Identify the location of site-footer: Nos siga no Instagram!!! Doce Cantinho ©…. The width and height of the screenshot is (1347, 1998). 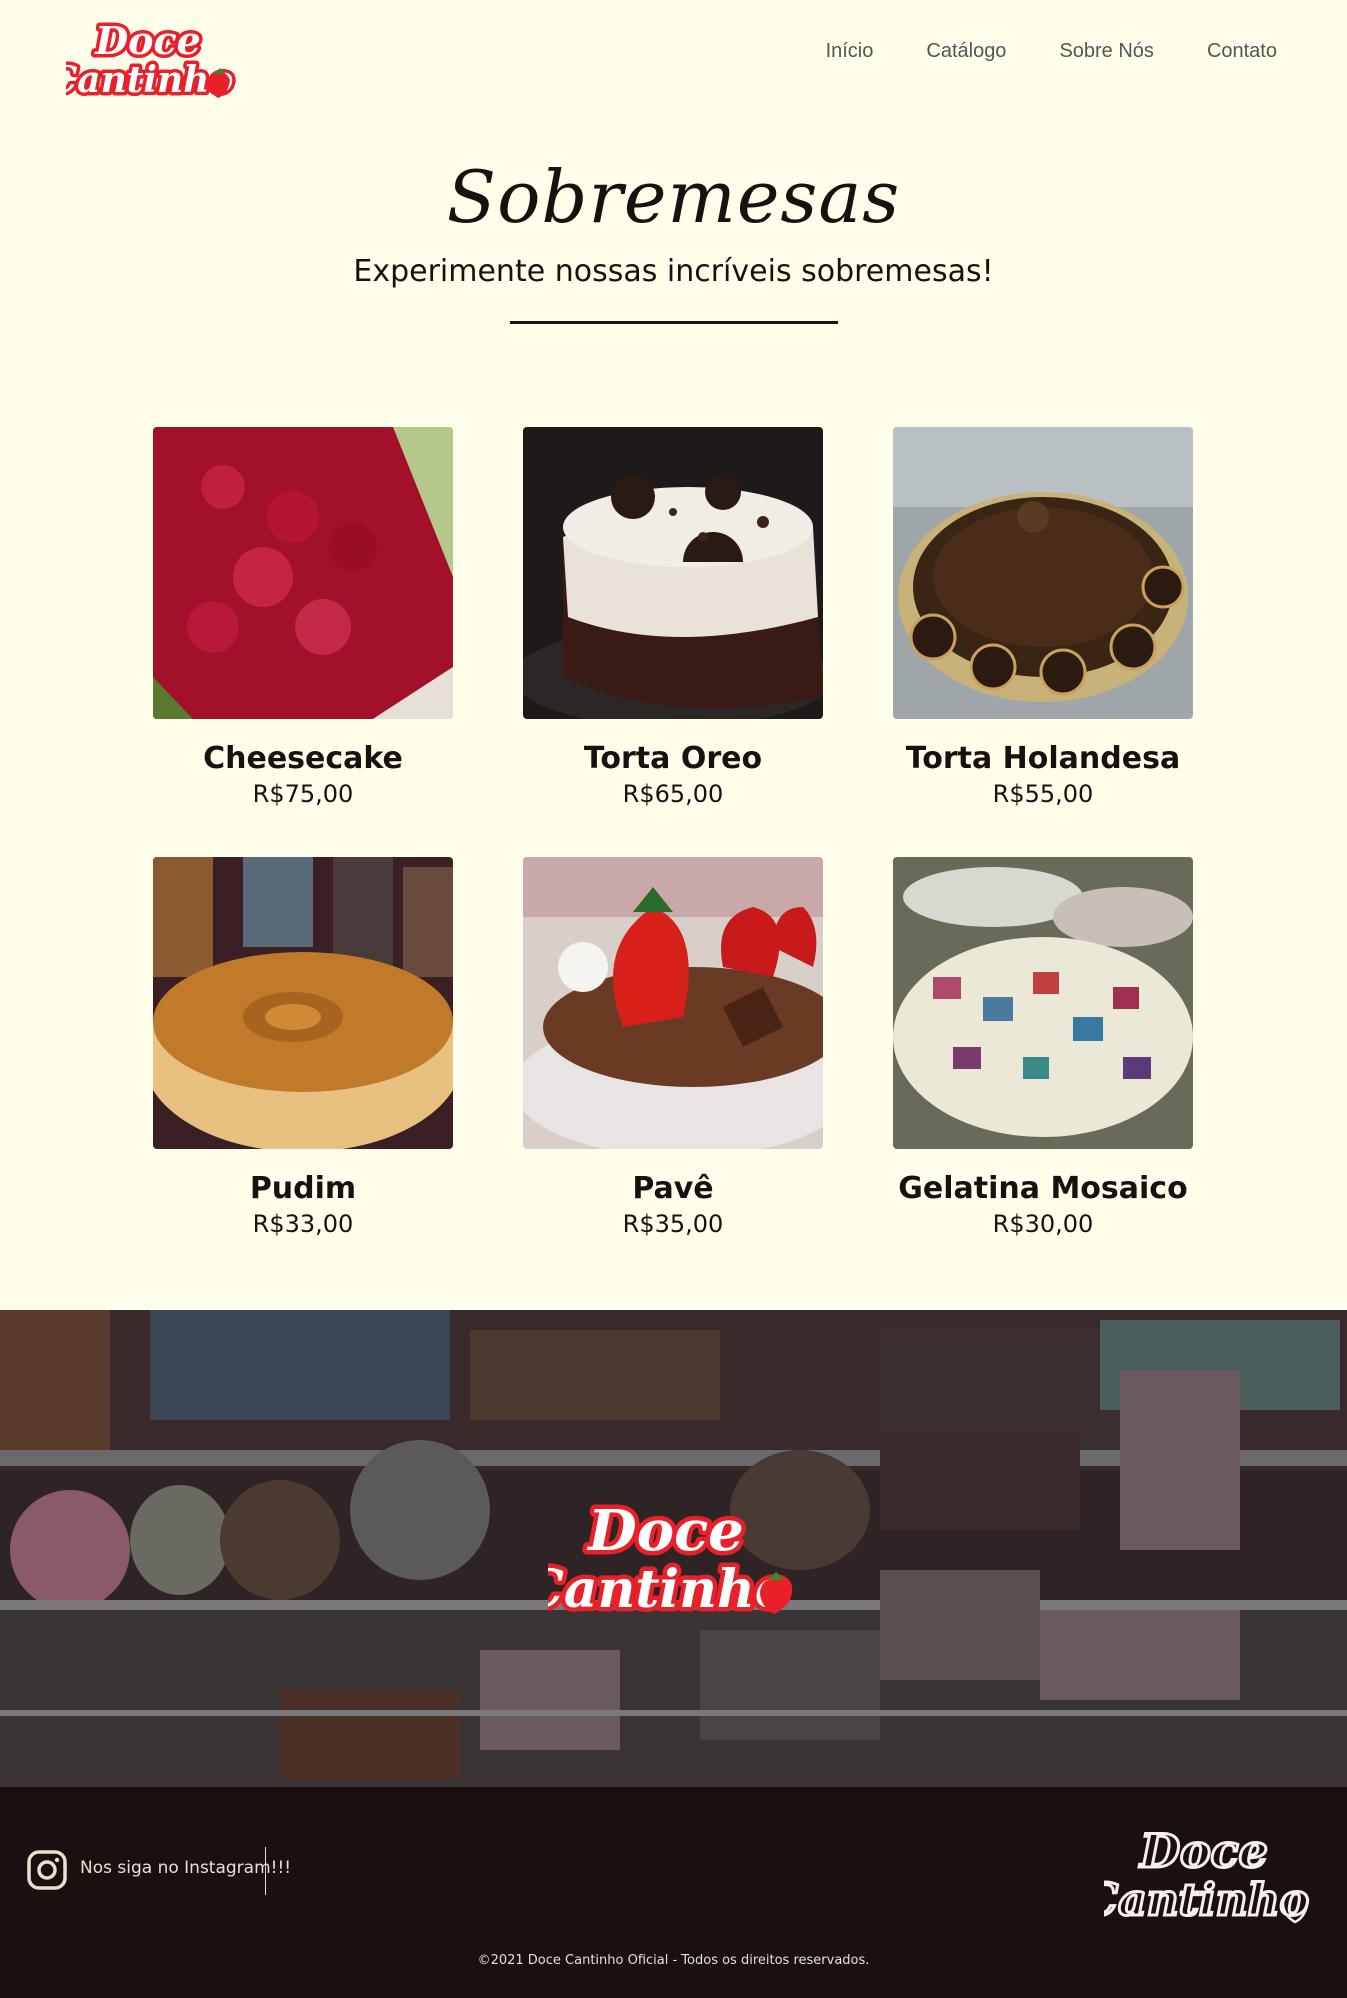
(673, 1892).